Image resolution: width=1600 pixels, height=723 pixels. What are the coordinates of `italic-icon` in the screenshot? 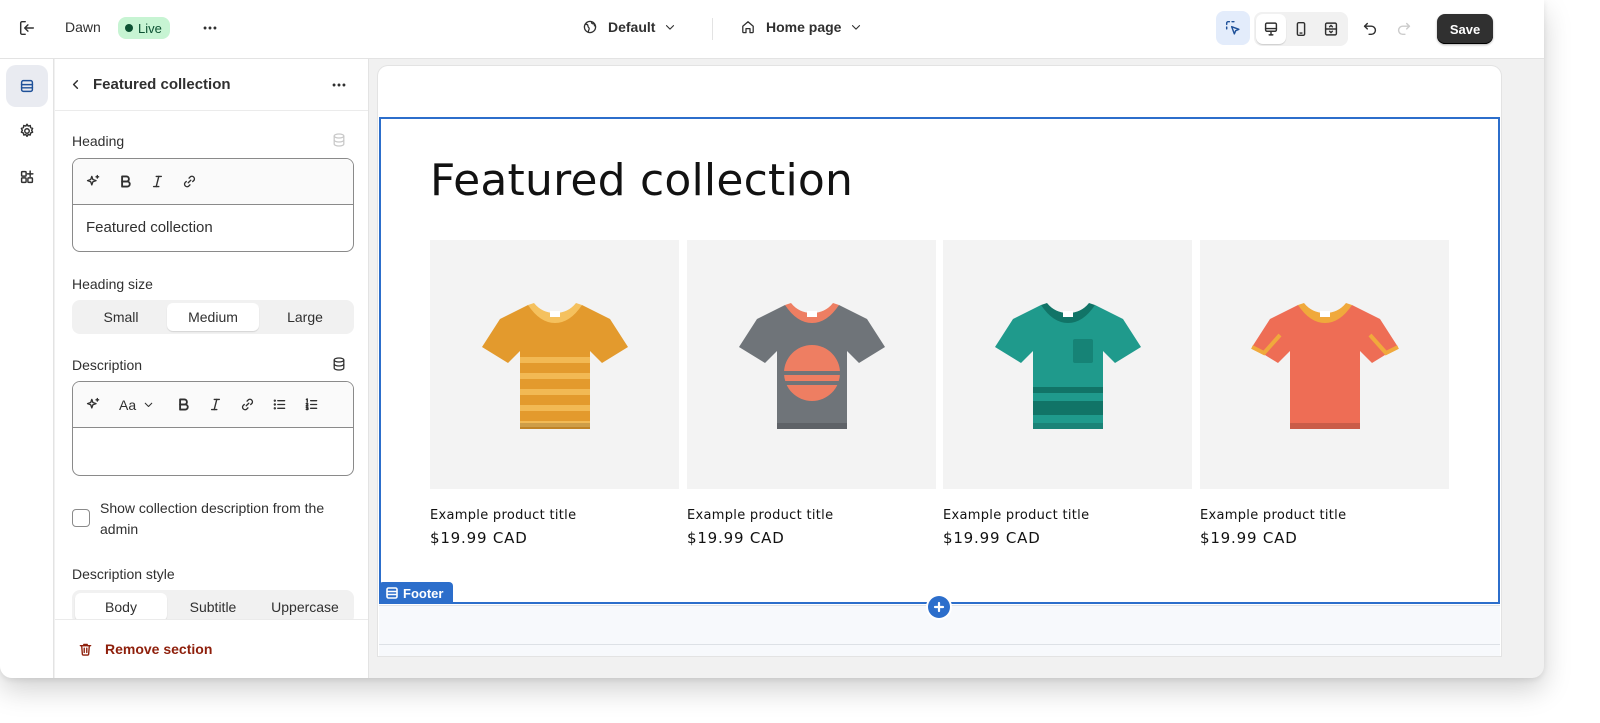 It's located at (215, 404).